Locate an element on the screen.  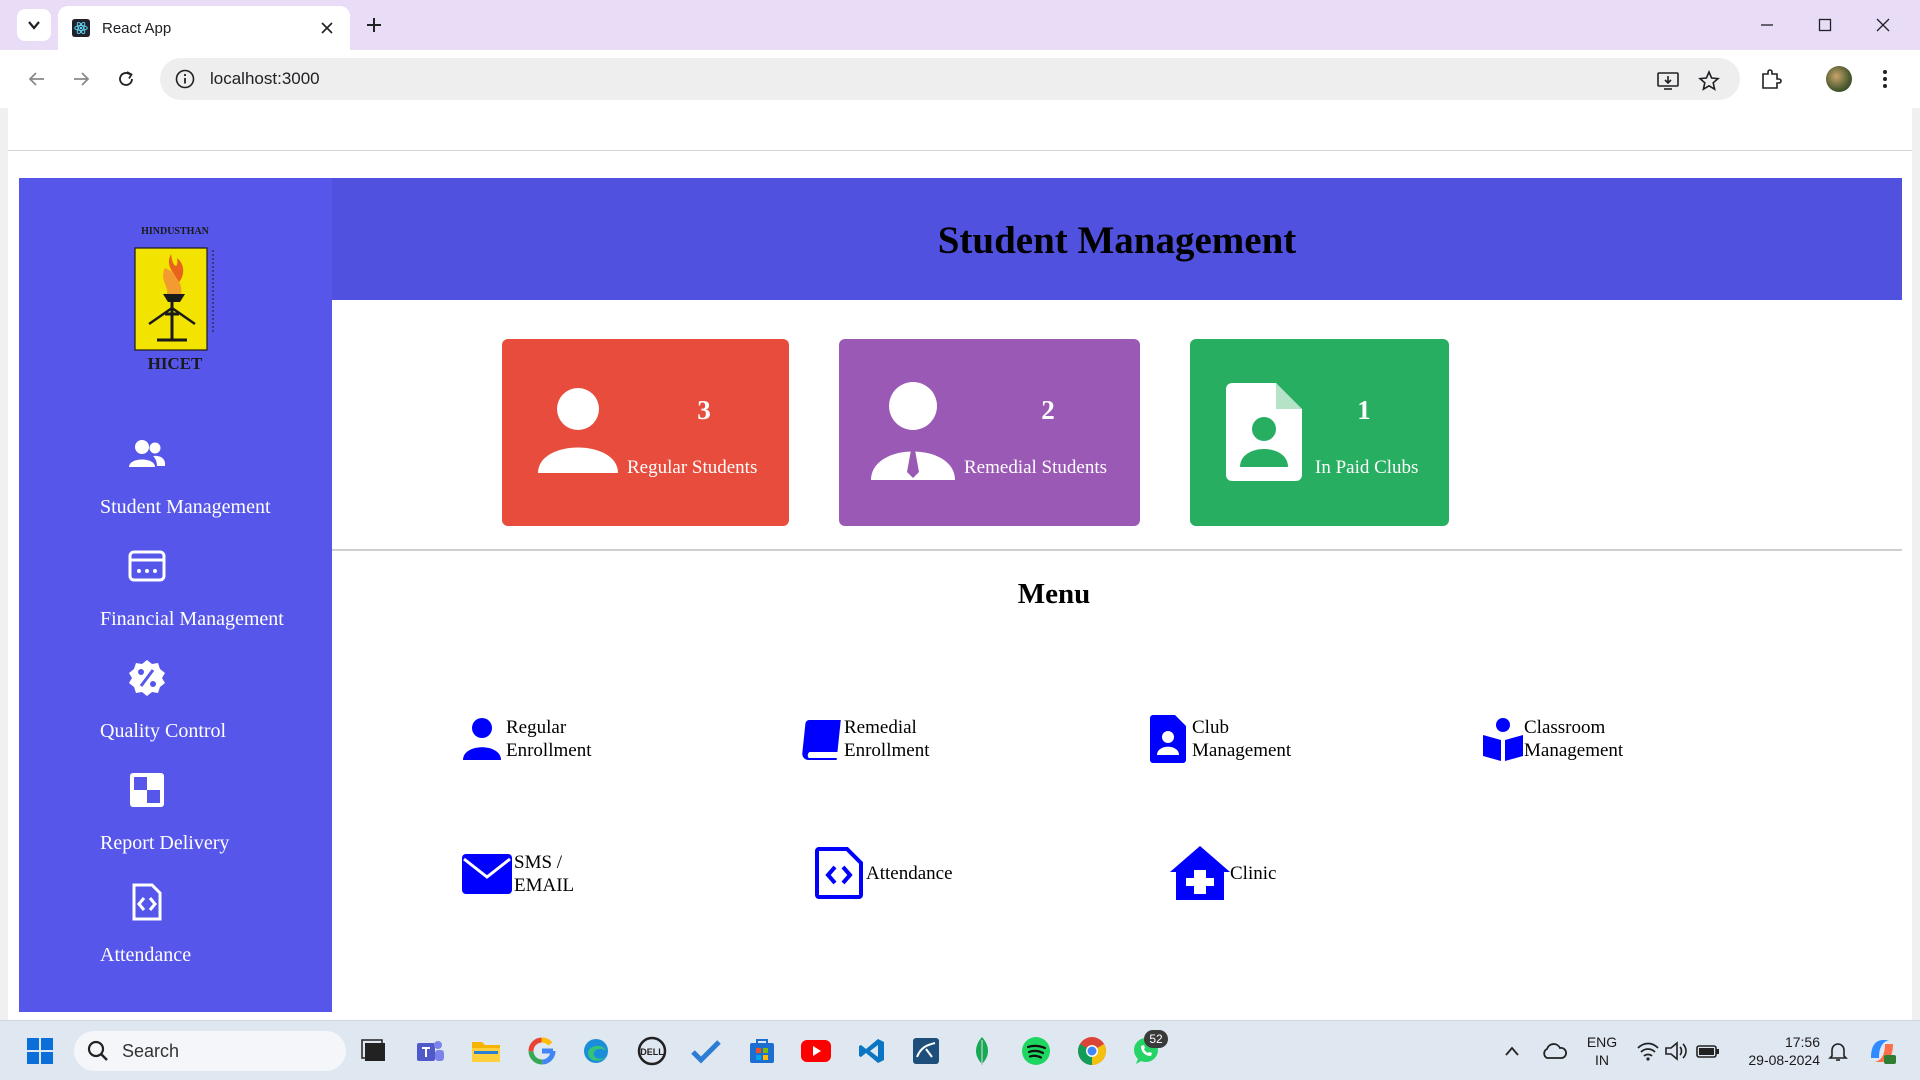
arrow-left-icon is located at coordinates (36, 79).